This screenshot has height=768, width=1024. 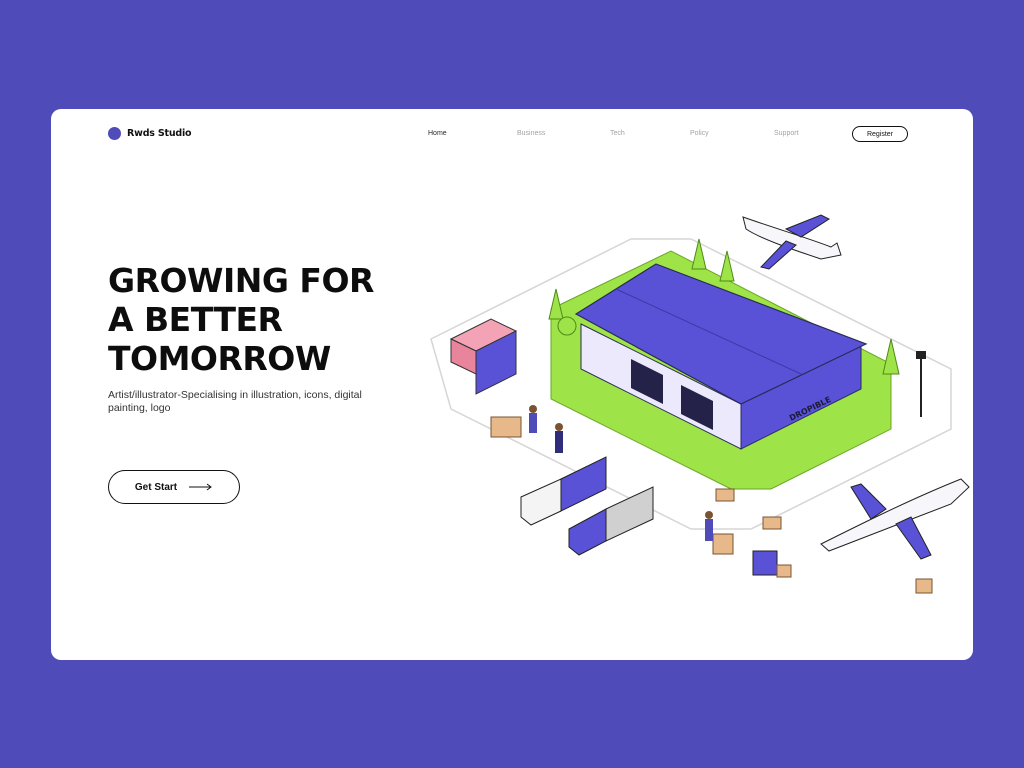 What do you see at coordinates (765, 563) in the screenshot?
I see `forklift-icon` at bounding box center [765, 563].